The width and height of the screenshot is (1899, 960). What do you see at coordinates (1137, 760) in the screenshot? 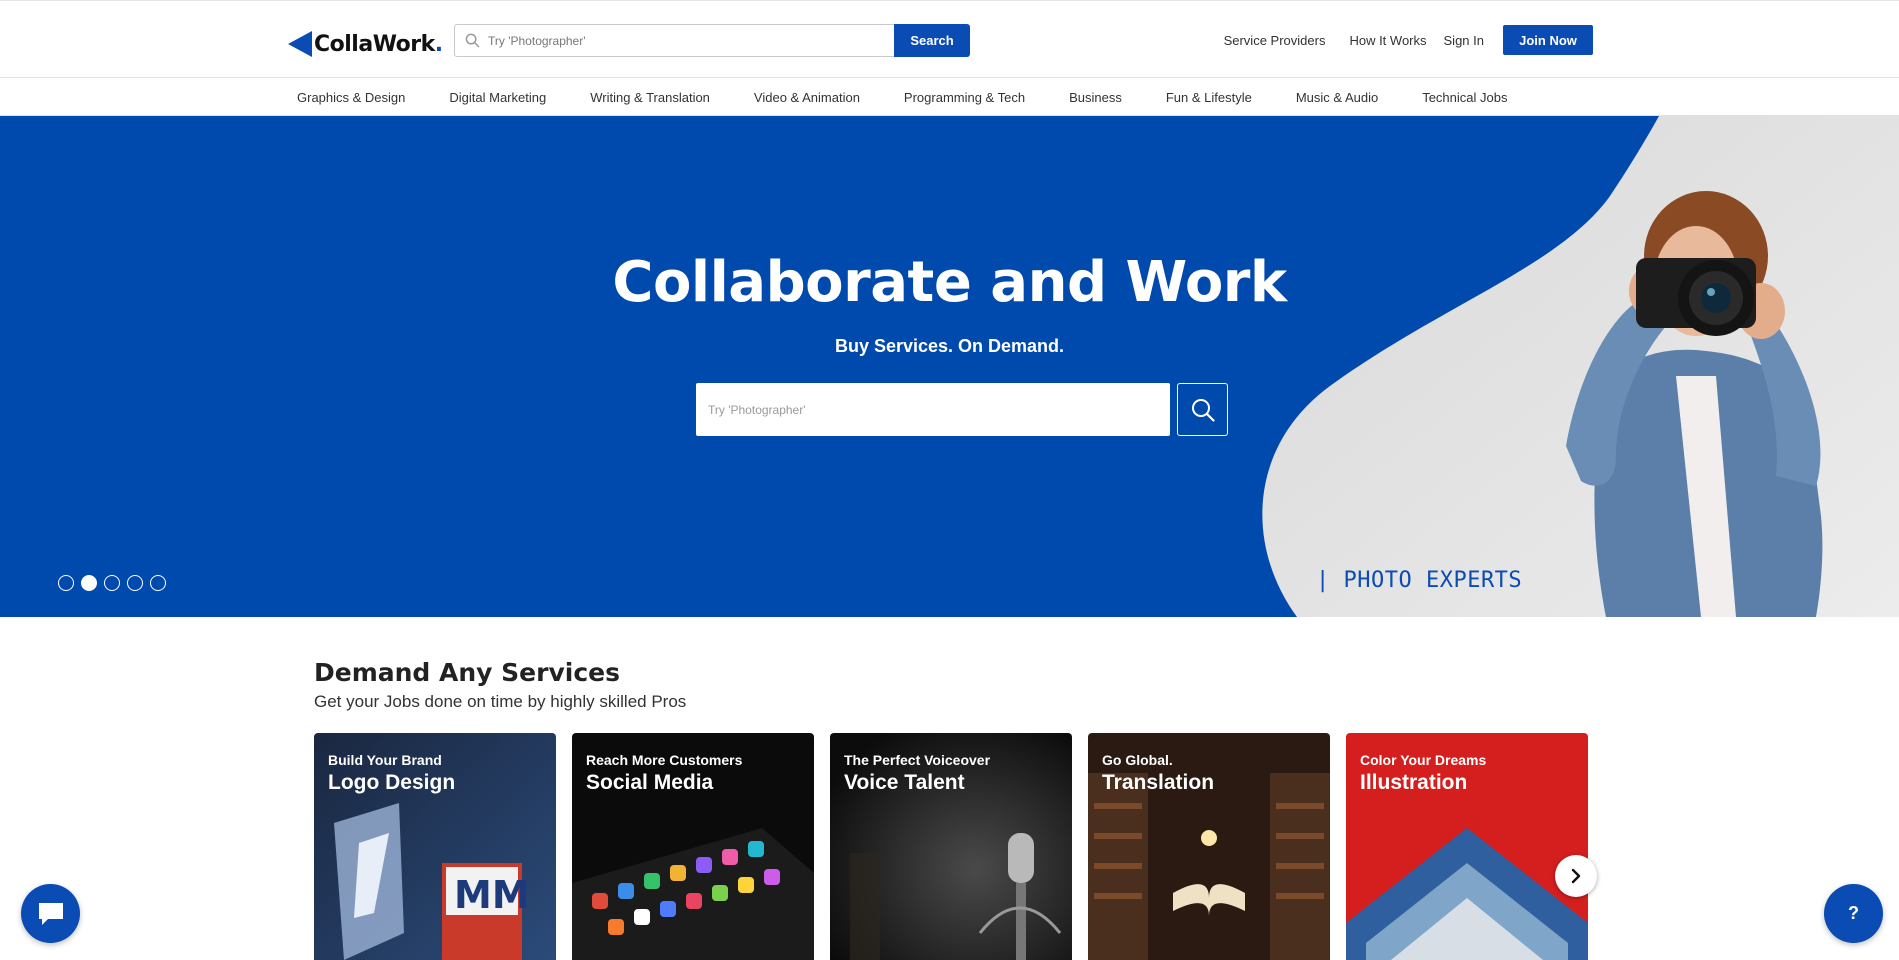
I see `card-kicker: Go Global.` at bounding box center [1137, 760].